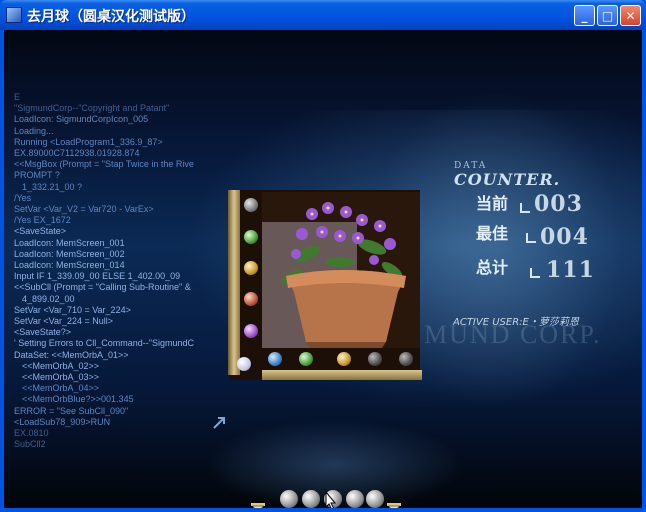 The height and width of the screenshot is (512, 646). Describe the element at coordinates (30, 444) in the screenshot. I see `console-line: SubCll2` at that location.